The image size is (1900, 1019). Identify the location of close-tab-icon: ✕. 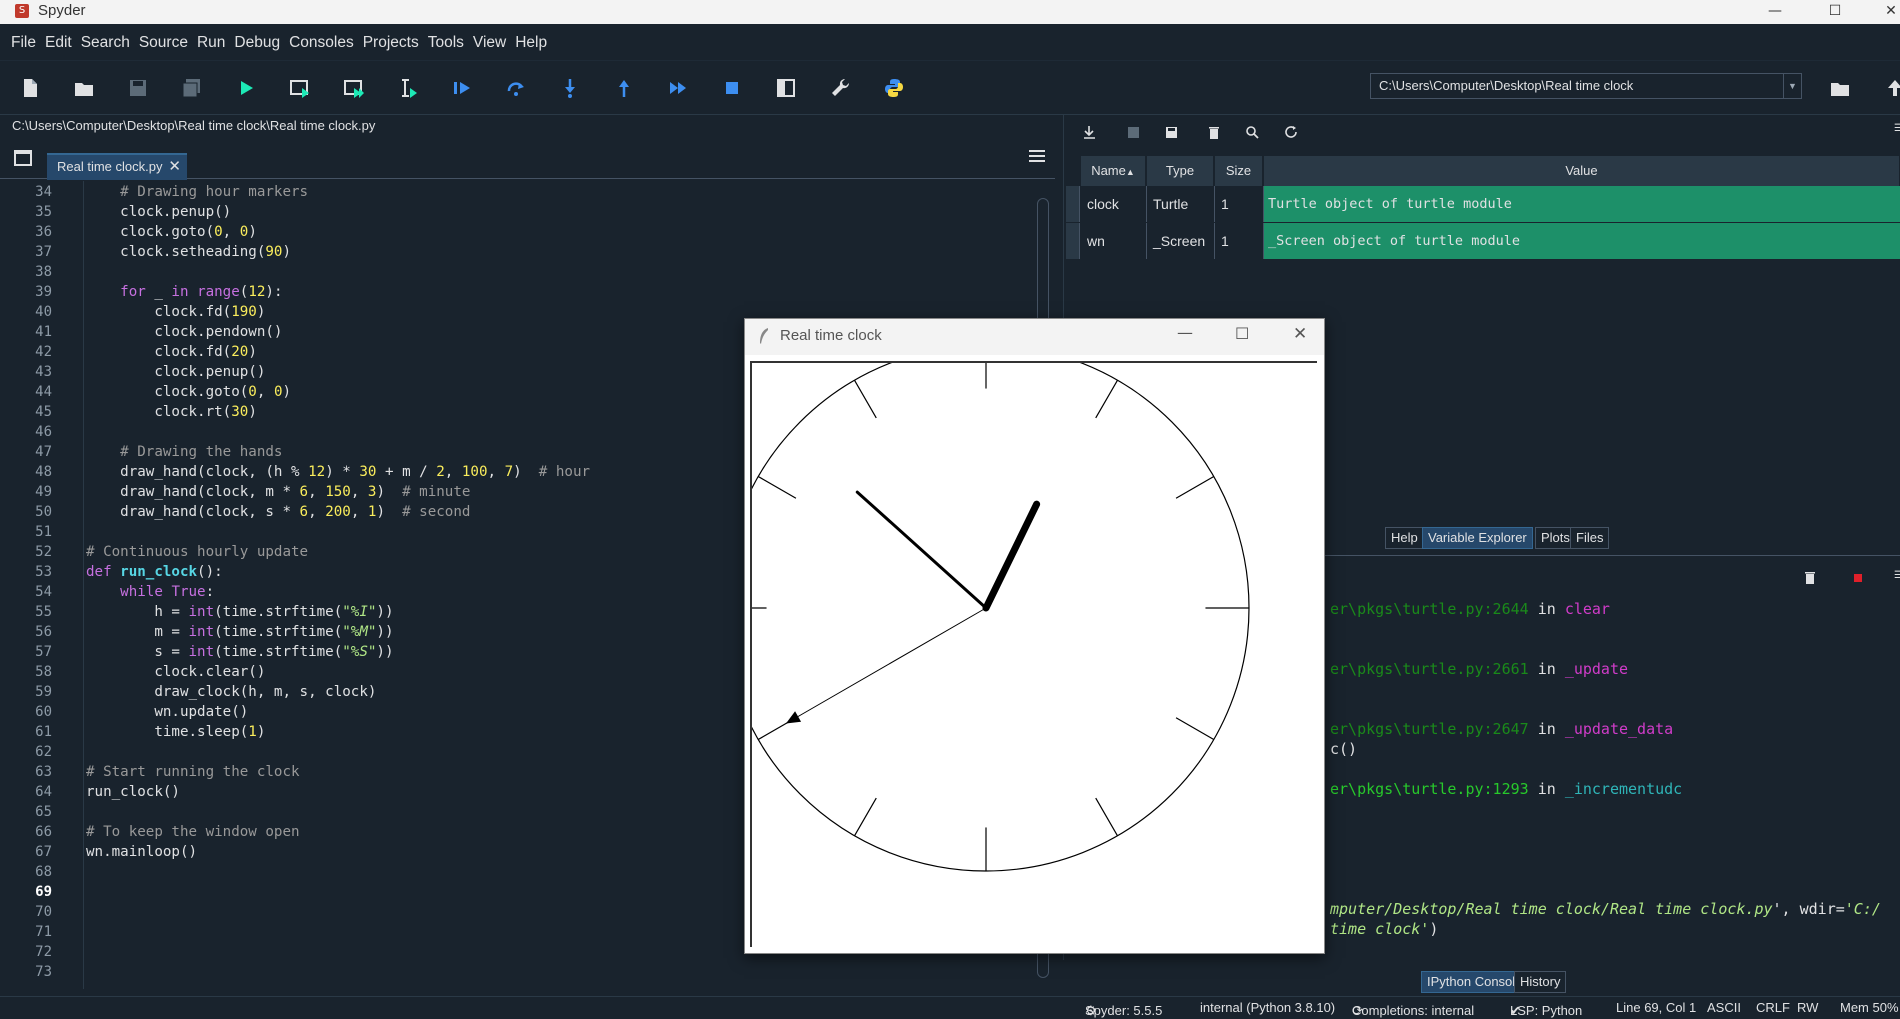
(174, 167).